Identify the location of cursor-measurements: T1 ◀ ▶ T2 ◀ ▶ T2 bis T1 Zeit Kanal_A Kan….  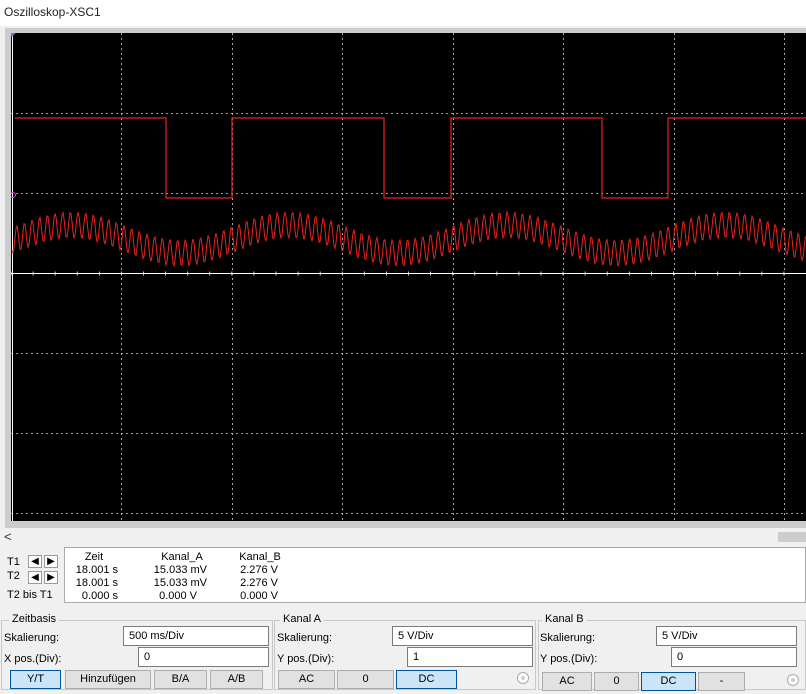
(405, 575).